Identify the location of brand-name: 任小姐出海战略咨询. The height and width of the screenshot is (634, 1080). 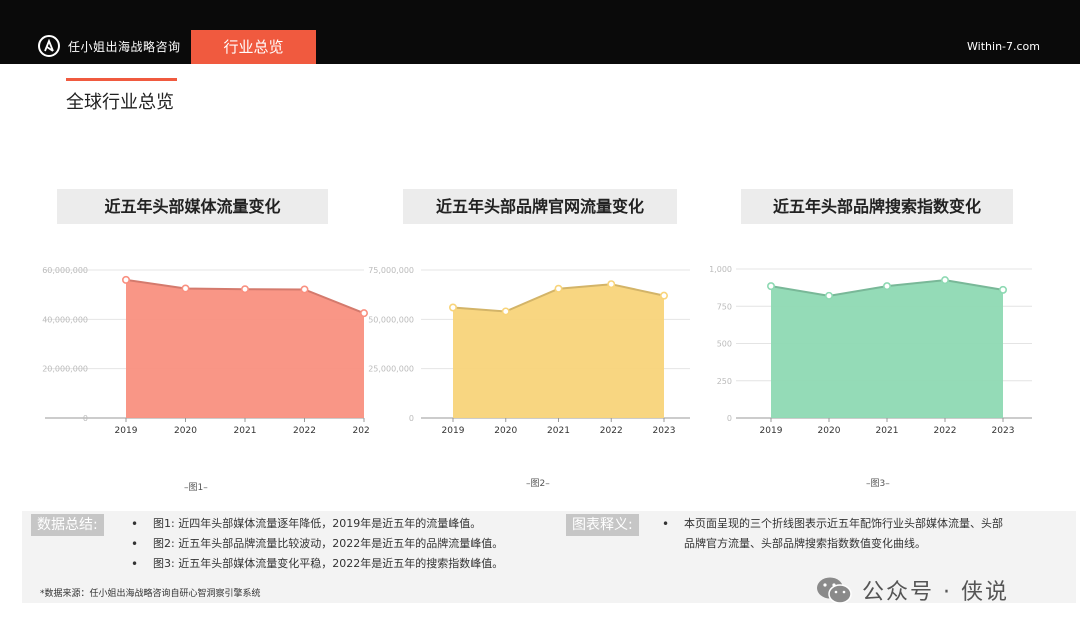
(124, 47).